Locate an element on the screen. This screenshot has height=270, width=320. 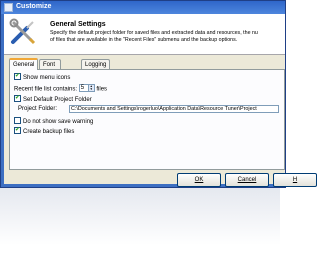
recent-files-label: Recent file list contains: is located at coordinates (46, 89).